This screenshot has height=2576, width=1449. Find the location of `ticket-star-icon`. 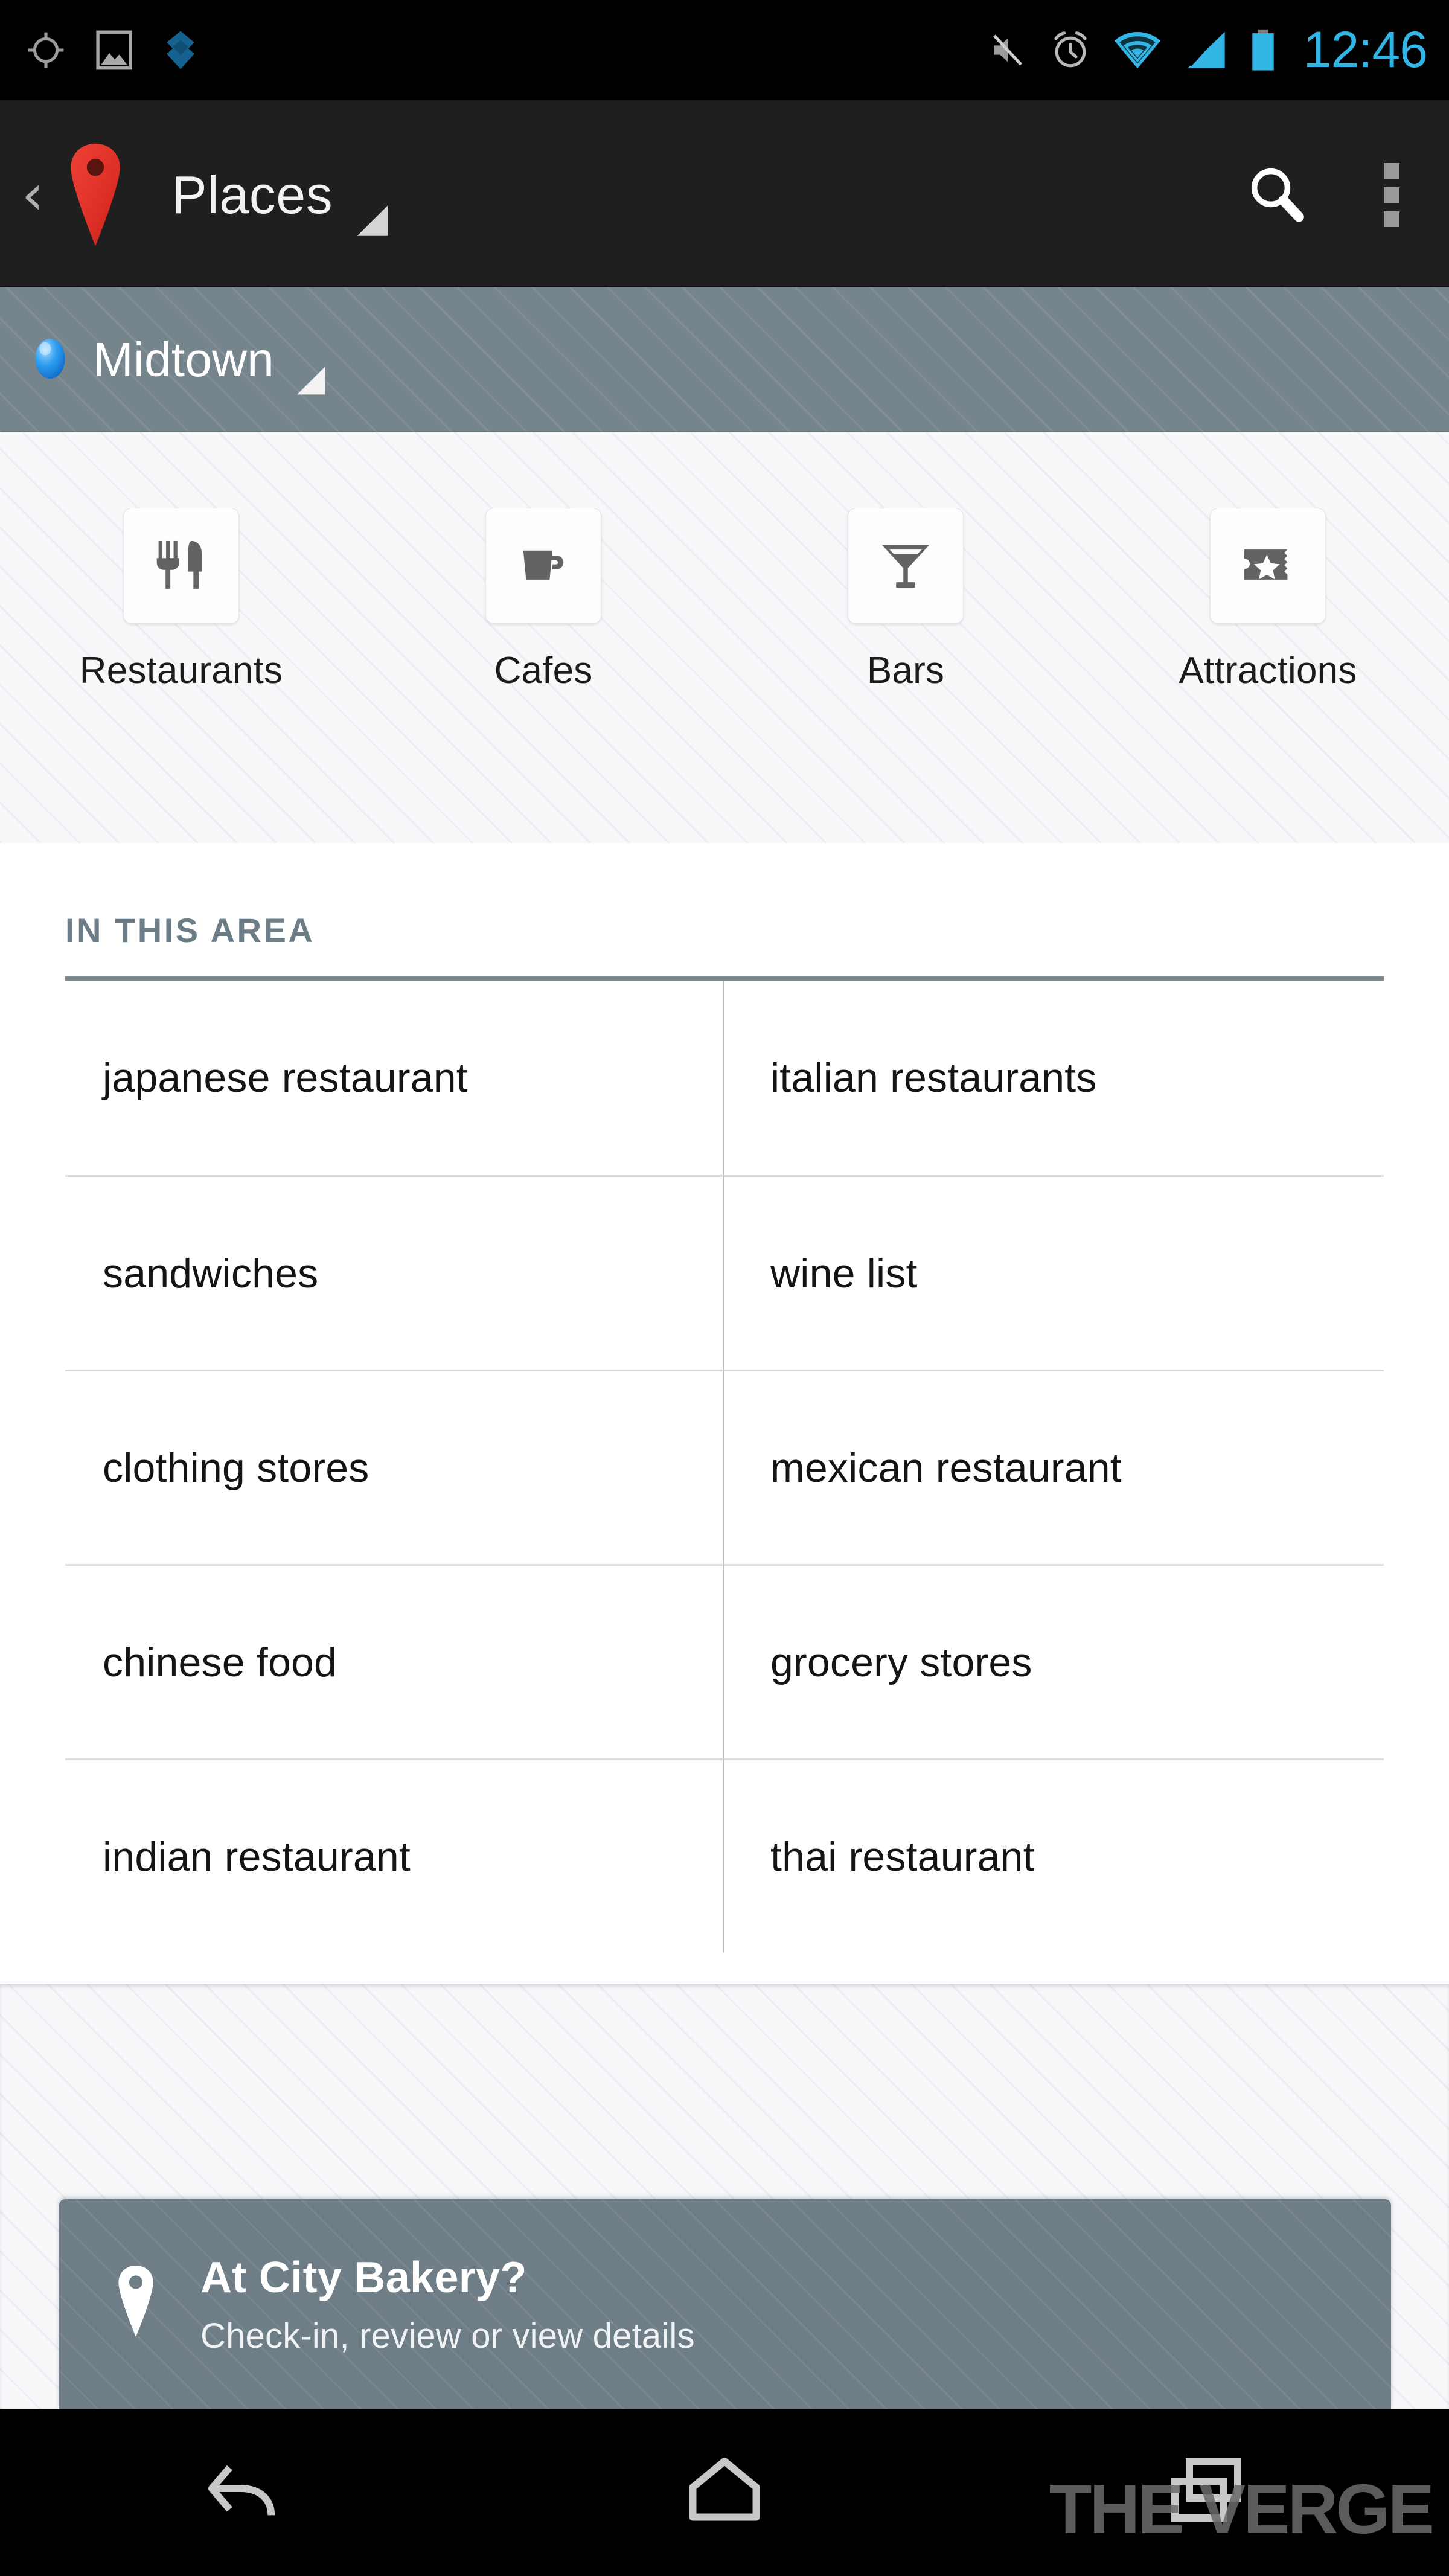

ticket-star-icon is located at coordinates (1267, 566).